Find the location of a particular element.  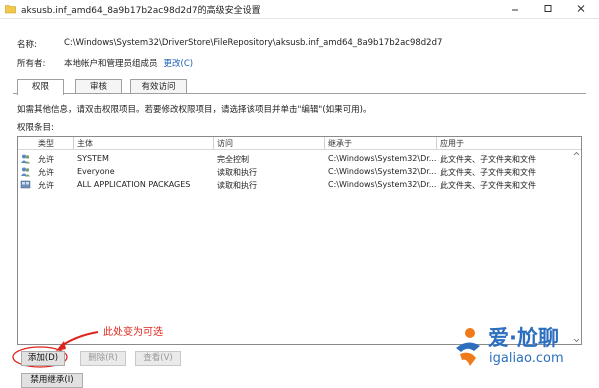

watermark-brand: 爱·尬聊 is located at coordinates (523, 338).